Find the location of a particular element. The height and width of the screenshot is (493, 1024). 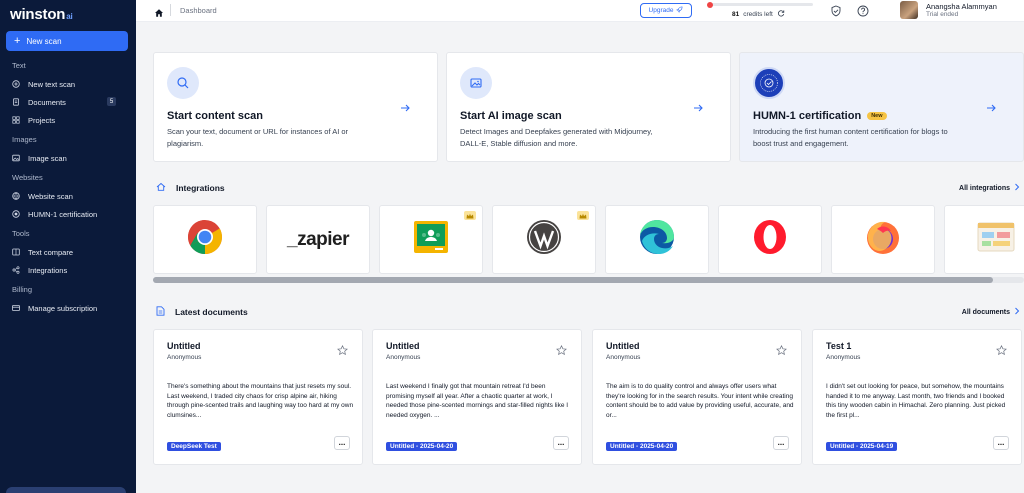

user-name: Anangsha Alammyan is located at coordinates (961, 6).